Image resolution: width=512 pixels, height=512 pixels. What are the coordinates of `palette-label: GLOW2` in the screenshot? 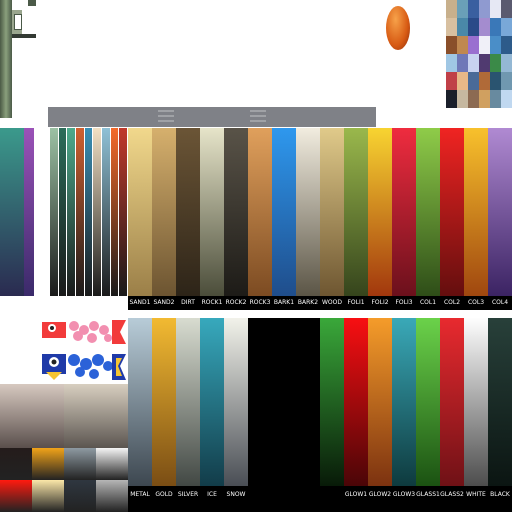 It's located at (380, 494).